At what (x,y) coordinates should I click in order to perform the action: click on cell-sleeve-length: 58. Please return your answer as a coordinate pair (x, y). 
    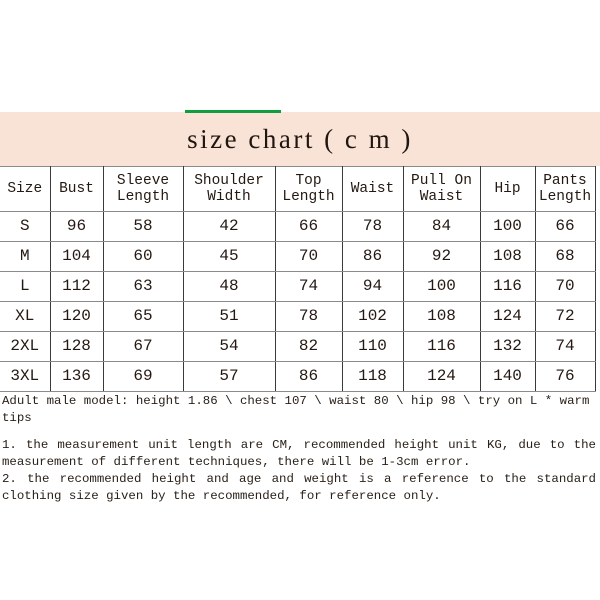
    Looking at the image, I should click on (143, 226).